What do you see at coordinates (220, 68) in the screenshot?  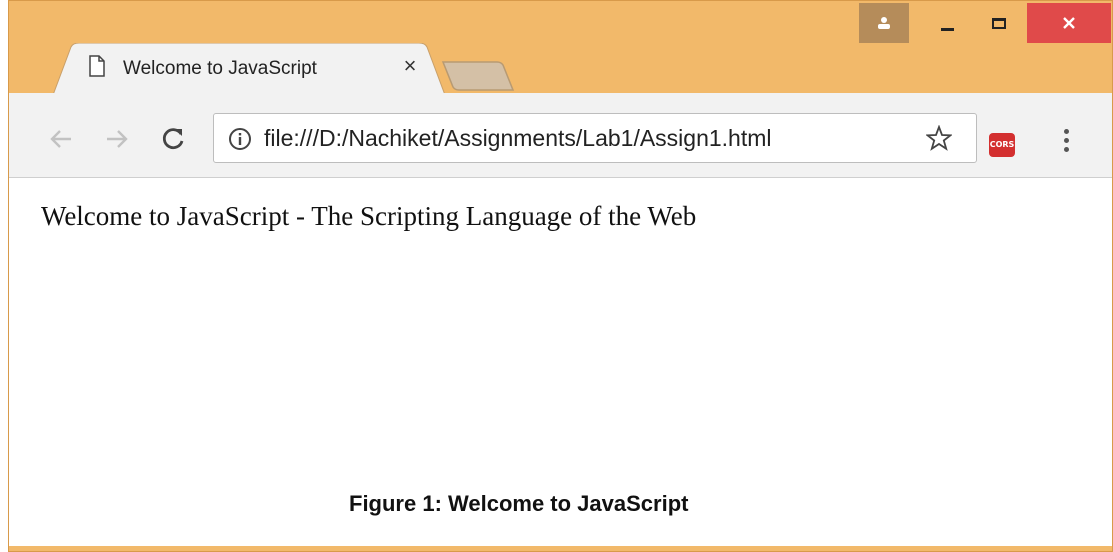 I see `tab-title: Welcome to JavaScript` at bounding box center [220, 68].